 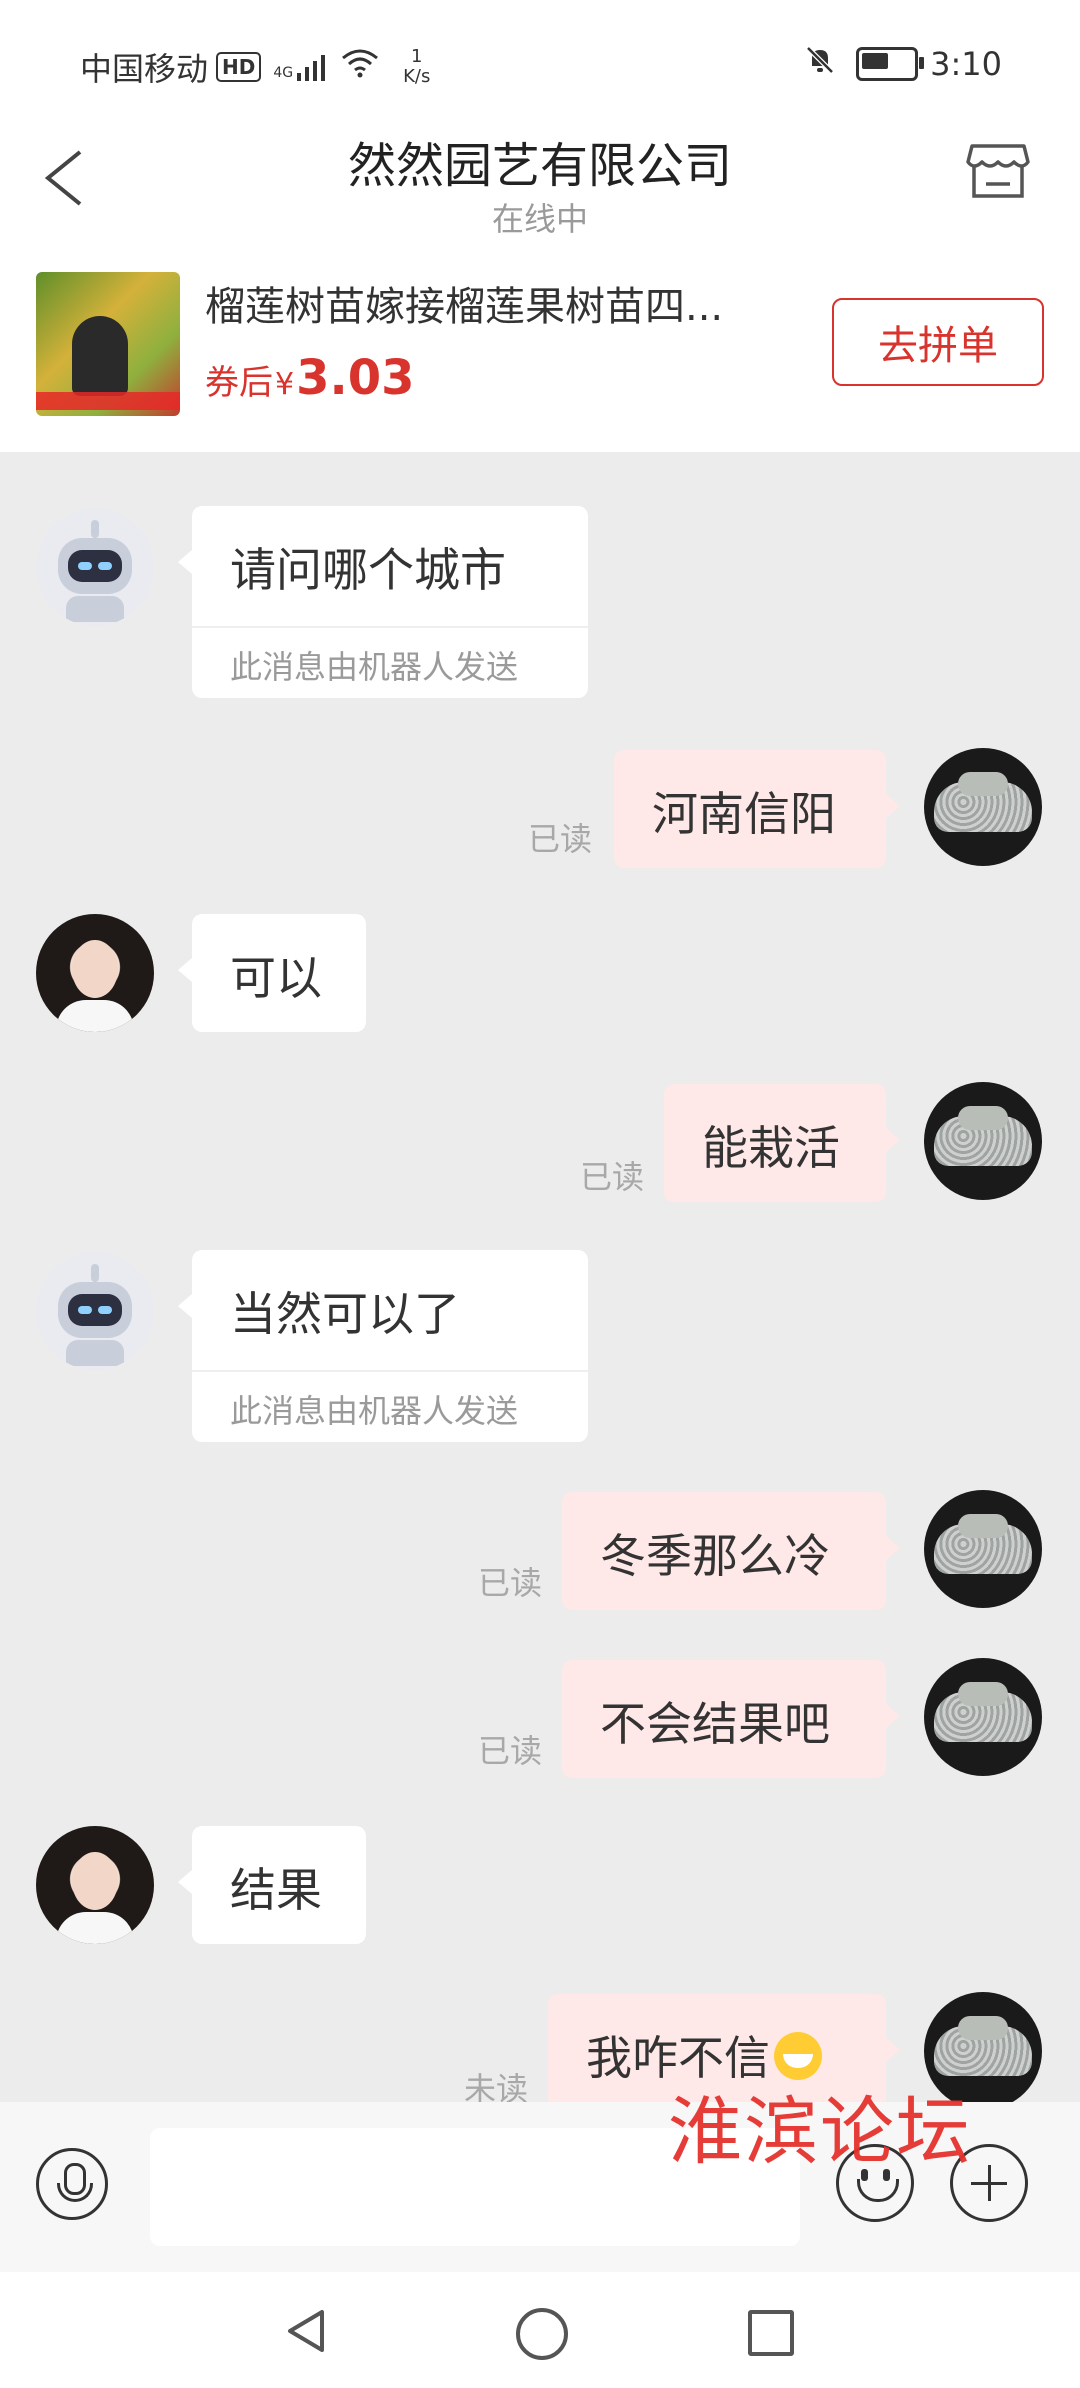 What do you see at coordinates (144, 69) in the screenshot?
I see `carrier-label: 中国移动` at bounding box center [144, 69].